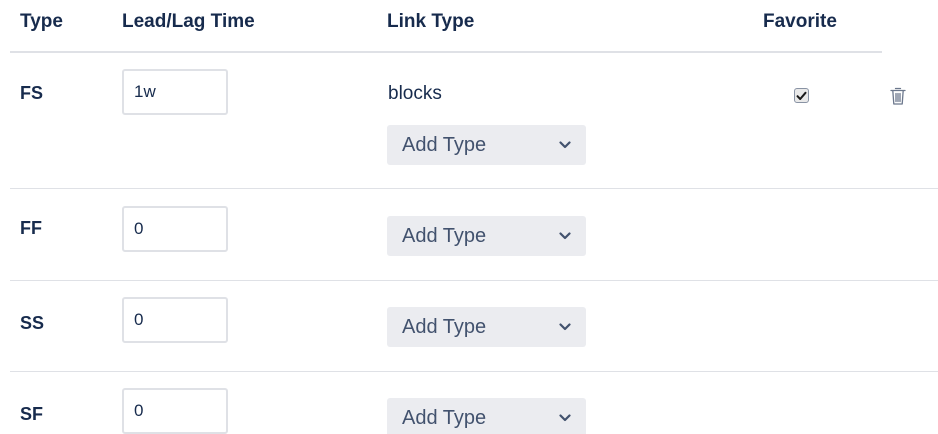  I want to click on trash-icon, so click(898, 96).